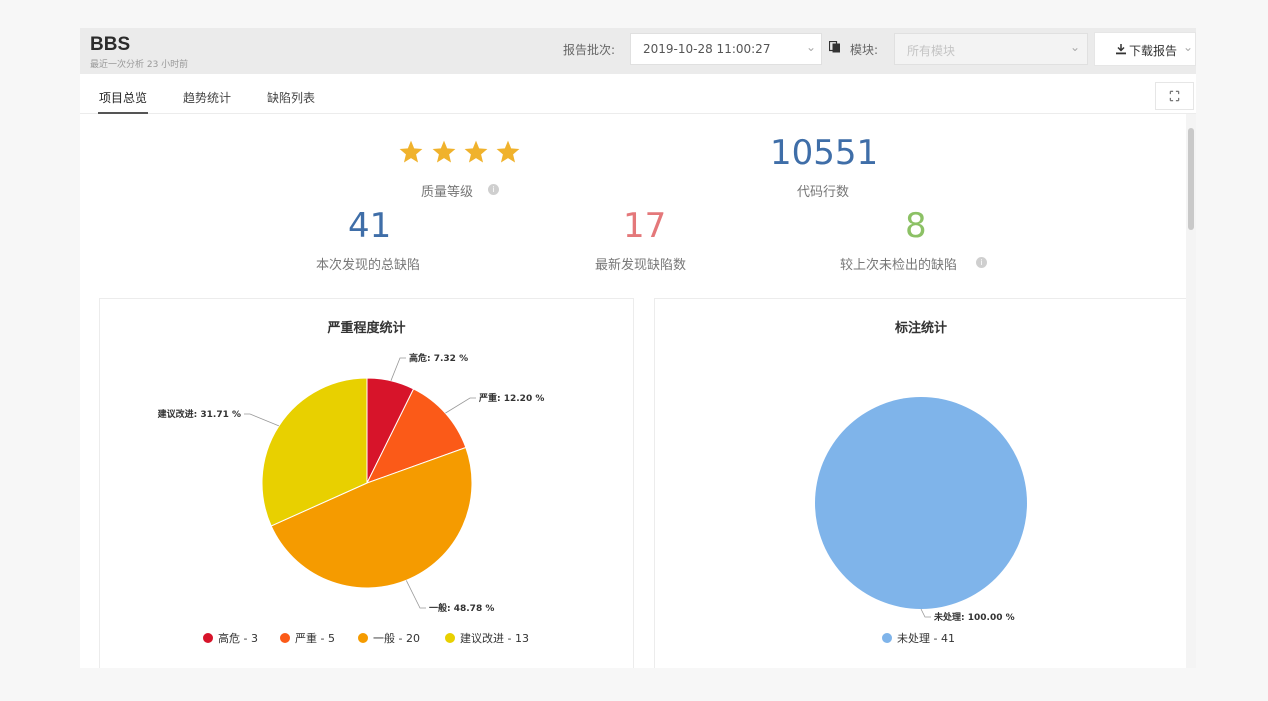 This screenshot has width=1268, height=701. Describe the element at coordinates (991, 49) in the screenshot. I see `module-select: 所有模块 ⌄` at that location.